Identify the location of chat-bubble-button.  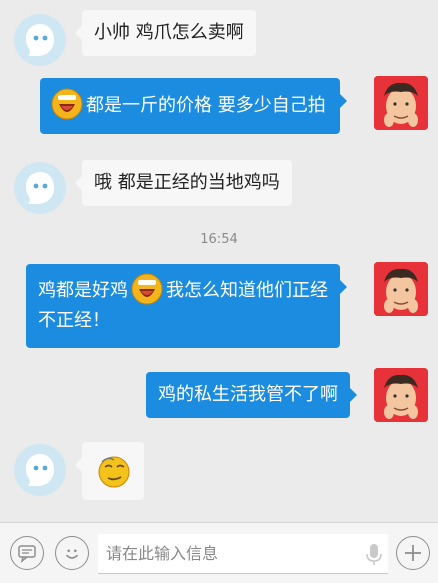
(27, 553).